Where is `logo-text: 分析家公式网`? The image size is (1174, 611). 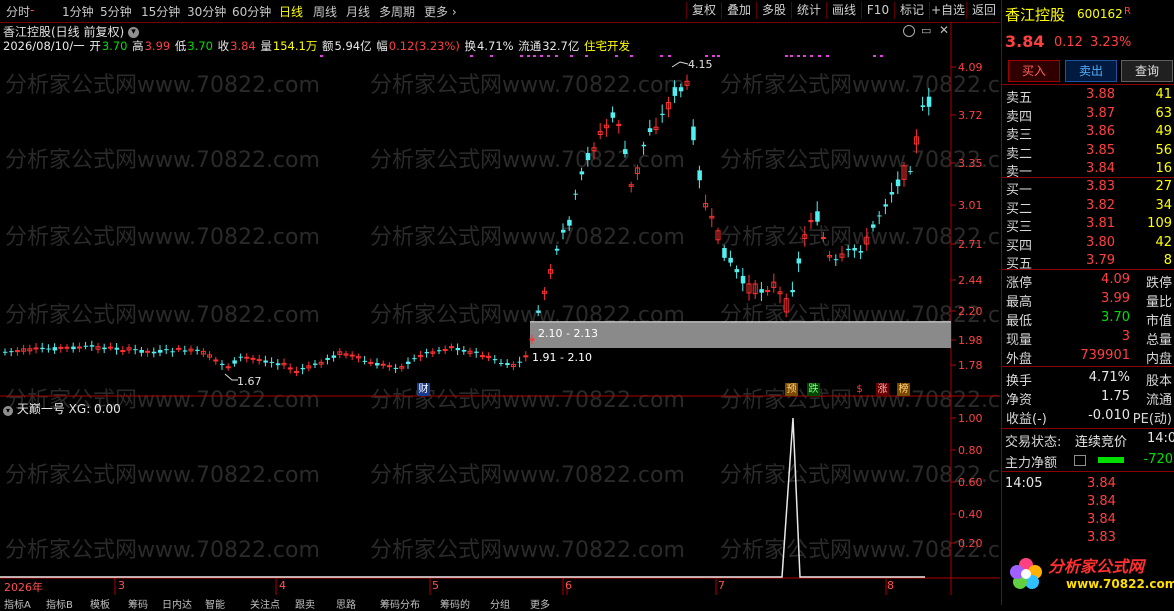 logo-text: 分析家公式网 is located at coordinates (1096, 566).